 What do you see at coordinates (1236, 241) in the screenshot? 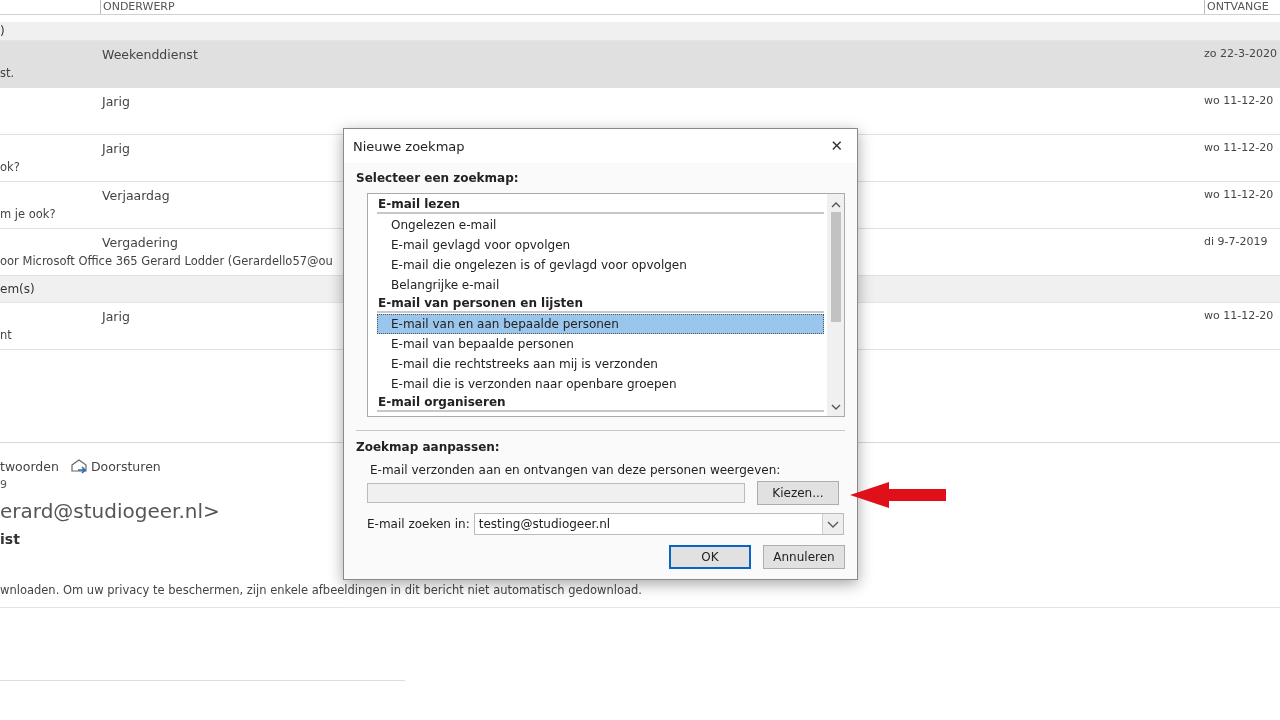
I see `mail-date: di 9-7-2019` at bounding box center [1236, 241].